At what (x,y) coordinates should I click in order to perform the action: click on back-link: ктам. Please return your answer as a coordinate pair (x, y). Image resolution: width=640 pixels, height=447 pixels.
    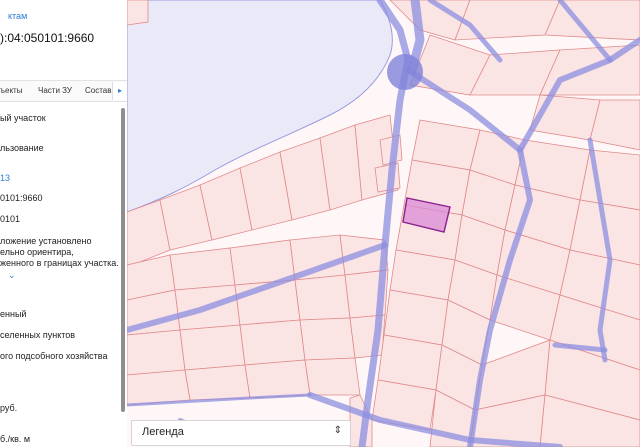
    Looking at the image, I should click on (17, 16).